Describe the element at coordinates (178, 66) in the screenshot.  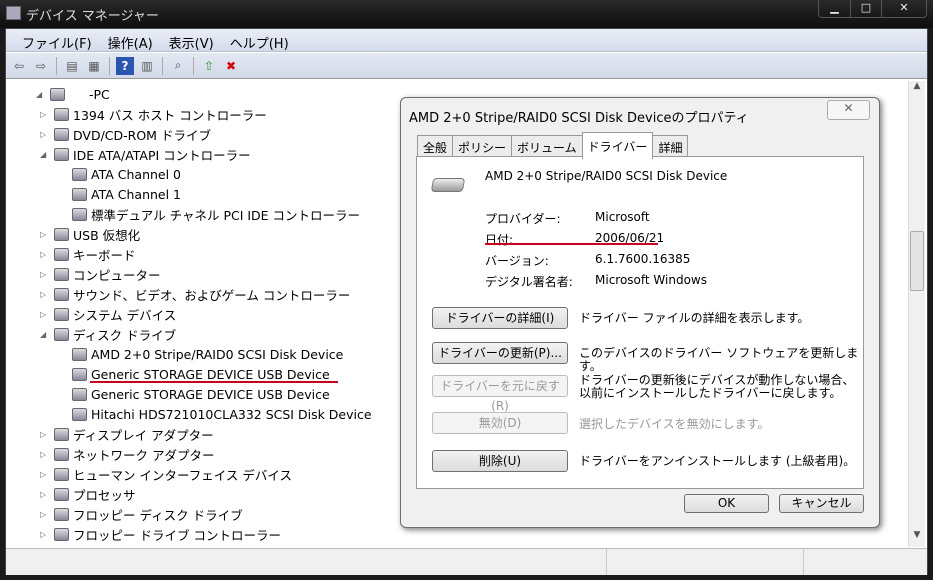
I see `scan-hardware-icon: ⌕` at that location.